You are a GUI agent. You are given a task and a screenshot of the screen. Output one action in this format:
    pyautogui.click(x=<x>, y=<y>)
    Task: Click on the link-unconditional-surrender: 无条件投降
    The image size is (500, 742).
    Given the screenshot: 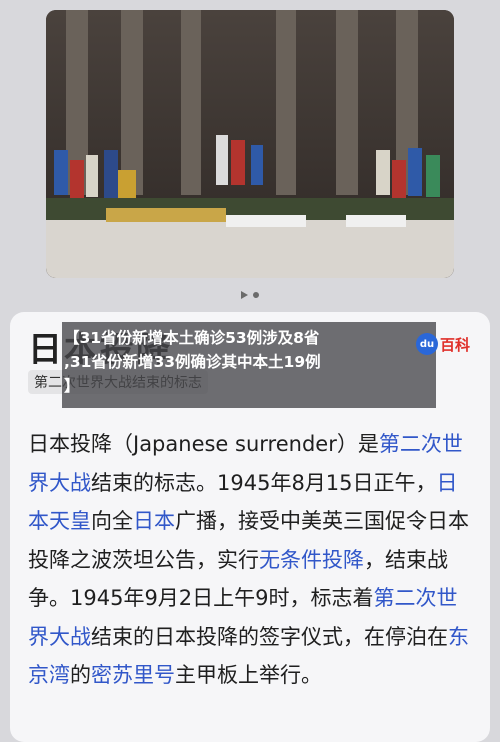 What is the action you would take?
    pyautogui.click(x=311, y=560)
    